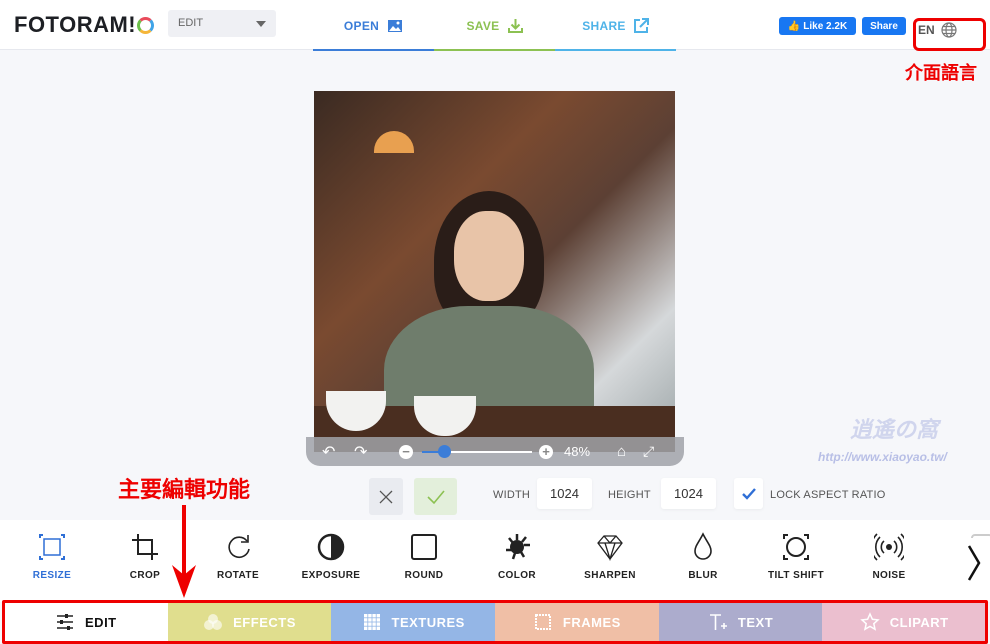 The width and height of the screenshot is (990, 644). What do you see at coordinates (222, 23) in the screenshot?
I see `mode-select: EDIT` at bounding box center [222, 23].